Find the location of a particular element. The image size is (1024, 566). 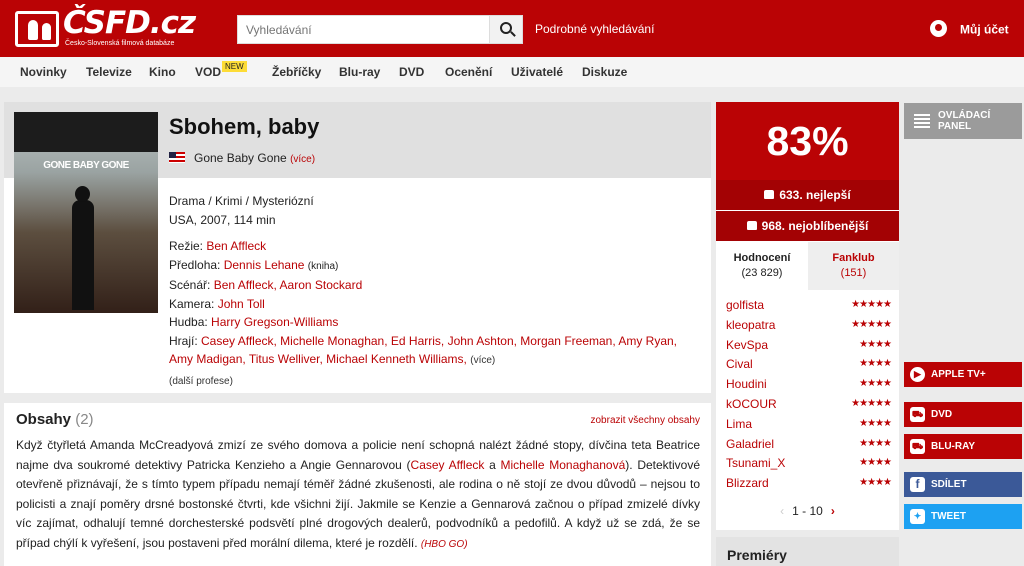

nav-item-zebricky: Žebříčky is located at coordinates (296, 72).